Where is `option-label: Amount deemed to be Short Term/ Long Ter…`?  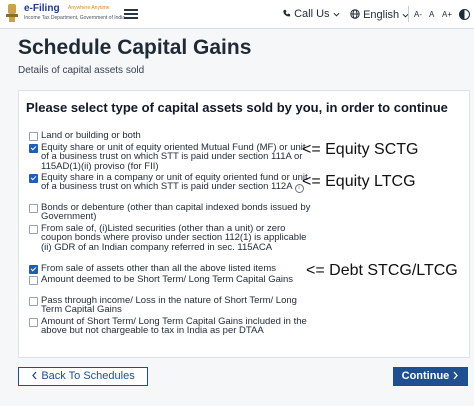
option-label: Amount deemed to be Short Term/ Long Ter… is located at coordinates (167, 279).